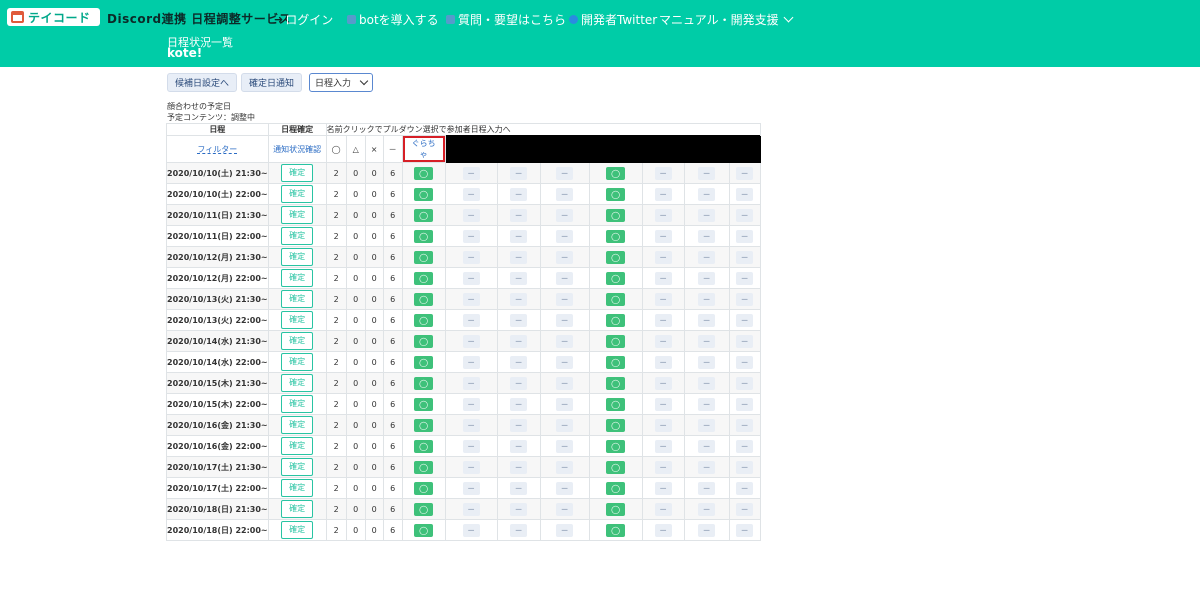 Image resolution: width=1200 pixels, height=599 pixels. What do you see at coordinates (272, 82) in the screenshot?
I see `notify-confirmed-button: 確定日通知` at bounding box center [272, 82].